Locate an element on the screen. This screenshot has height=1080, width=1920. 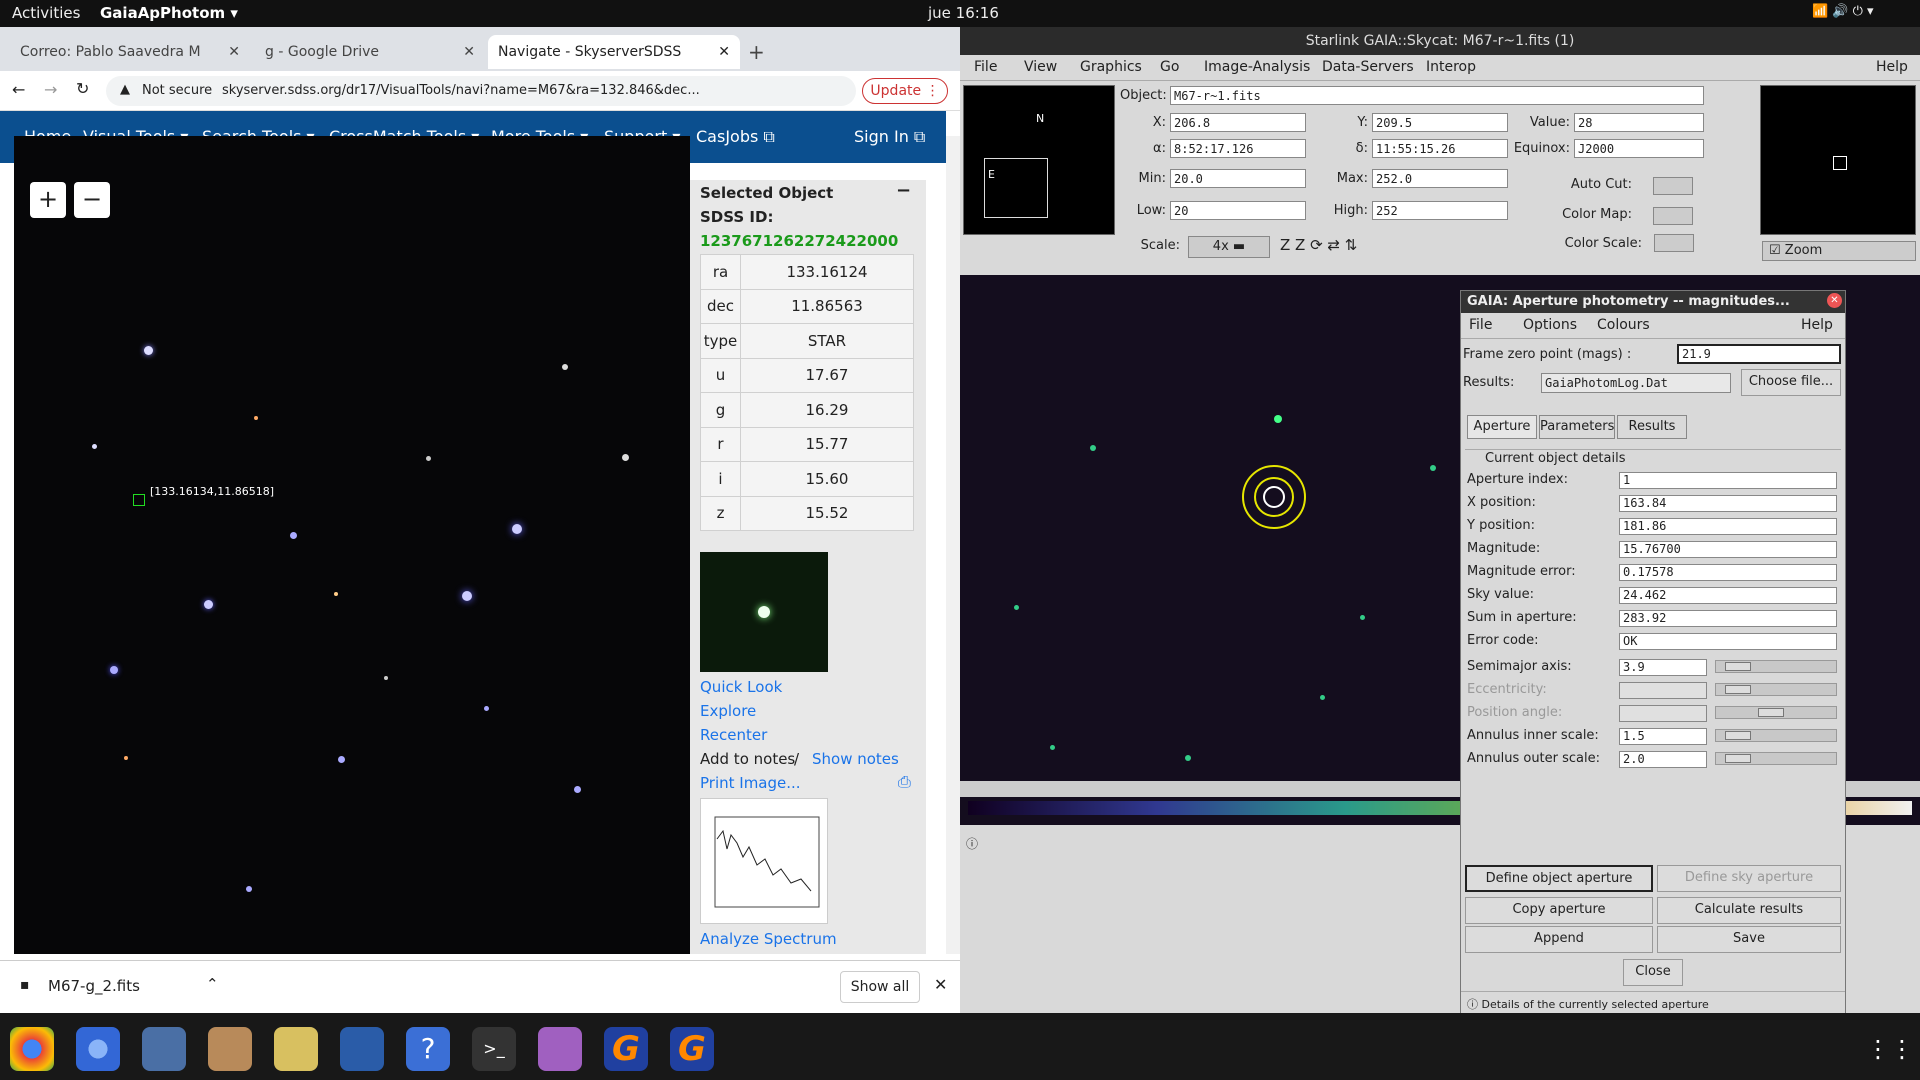
y-field: 209.5 is located at coordinates (1440, 122).